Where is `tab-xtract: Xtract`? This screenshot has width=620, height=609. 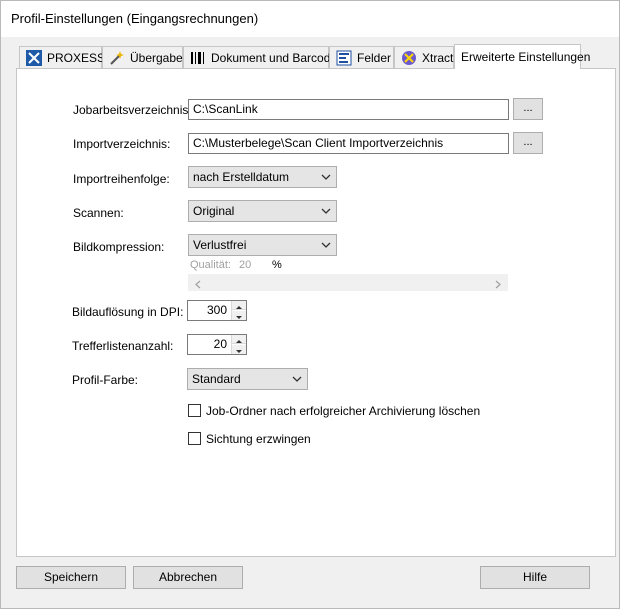 tab-xtract: Xtract is located at coordinates (424, 57).